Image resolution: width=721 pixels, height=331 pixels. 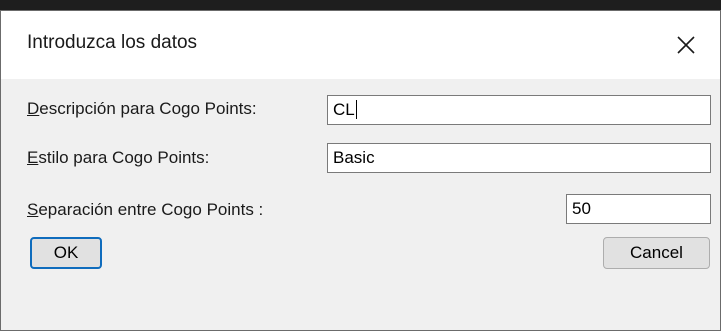 What do you see at coordinates (354, 157) in the screenshot?
I see `estilo-value: Basic` at bounding box center [354, 157].